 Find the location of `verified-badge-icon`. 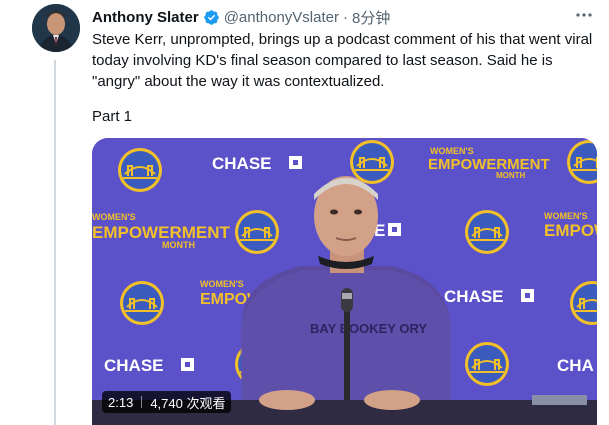

verified-badge-icon is located at coordinates (211, 17).